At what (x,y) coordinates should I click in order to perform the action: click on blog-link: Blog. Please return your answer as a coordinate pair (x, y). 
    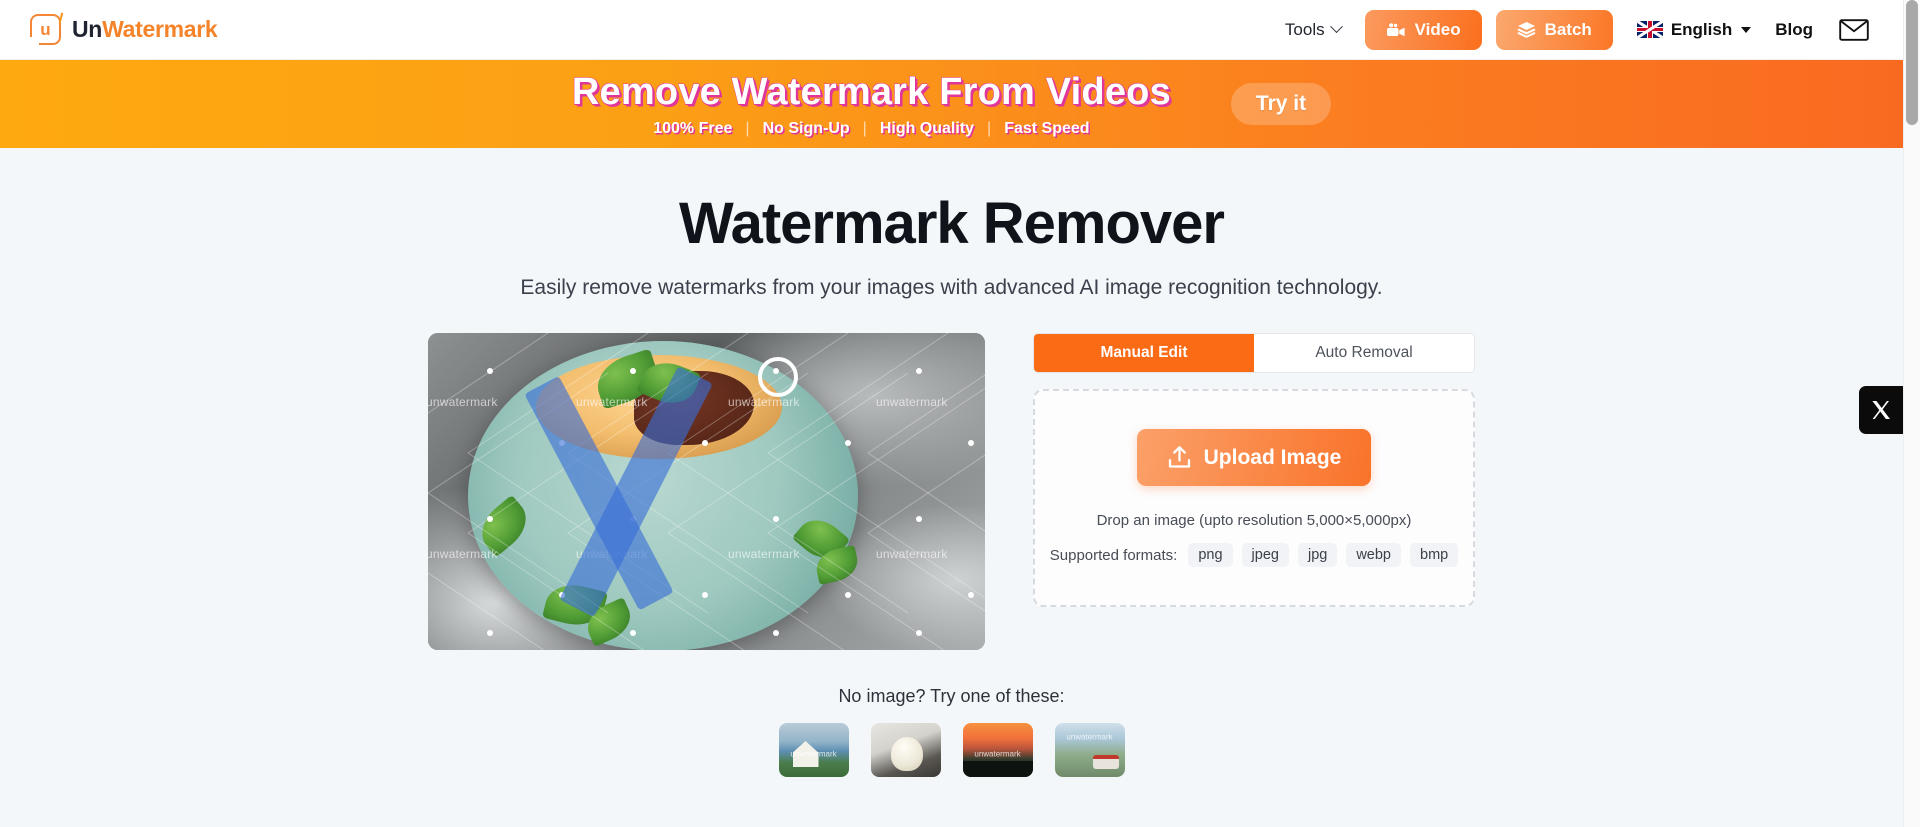
    Looking at the image, I should click on (1794, 30).